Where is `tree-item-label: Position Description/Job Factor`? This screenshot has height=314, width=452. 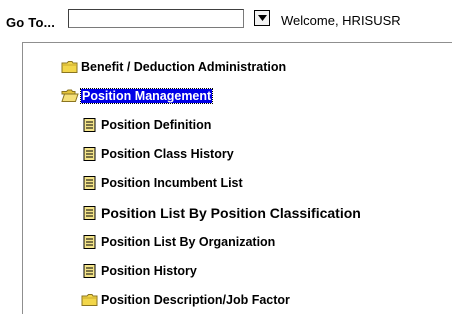 tree-item-label: Position Description/Job Factor is located at coordinates (195, 300).